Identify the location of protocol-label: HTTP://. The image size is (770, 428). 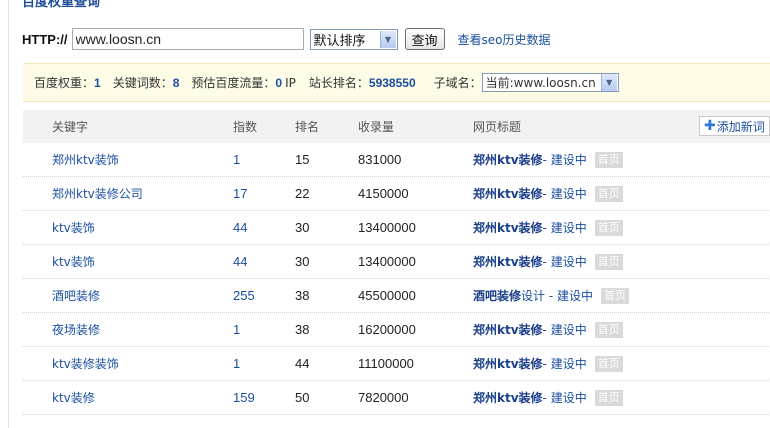
(45, 39).